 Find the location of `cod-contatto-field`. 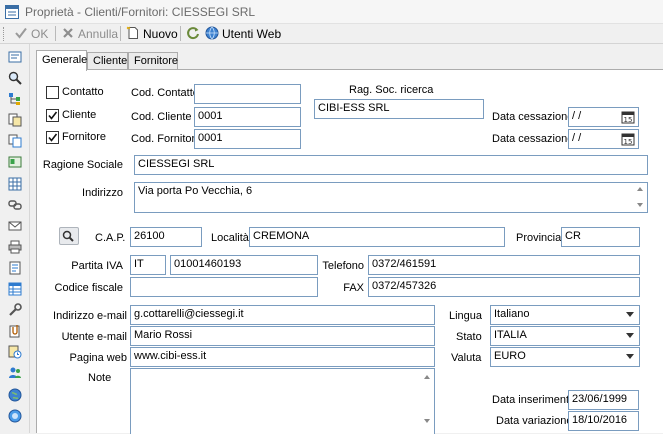

cod-contatto-field is located at coordinates (247, 94).